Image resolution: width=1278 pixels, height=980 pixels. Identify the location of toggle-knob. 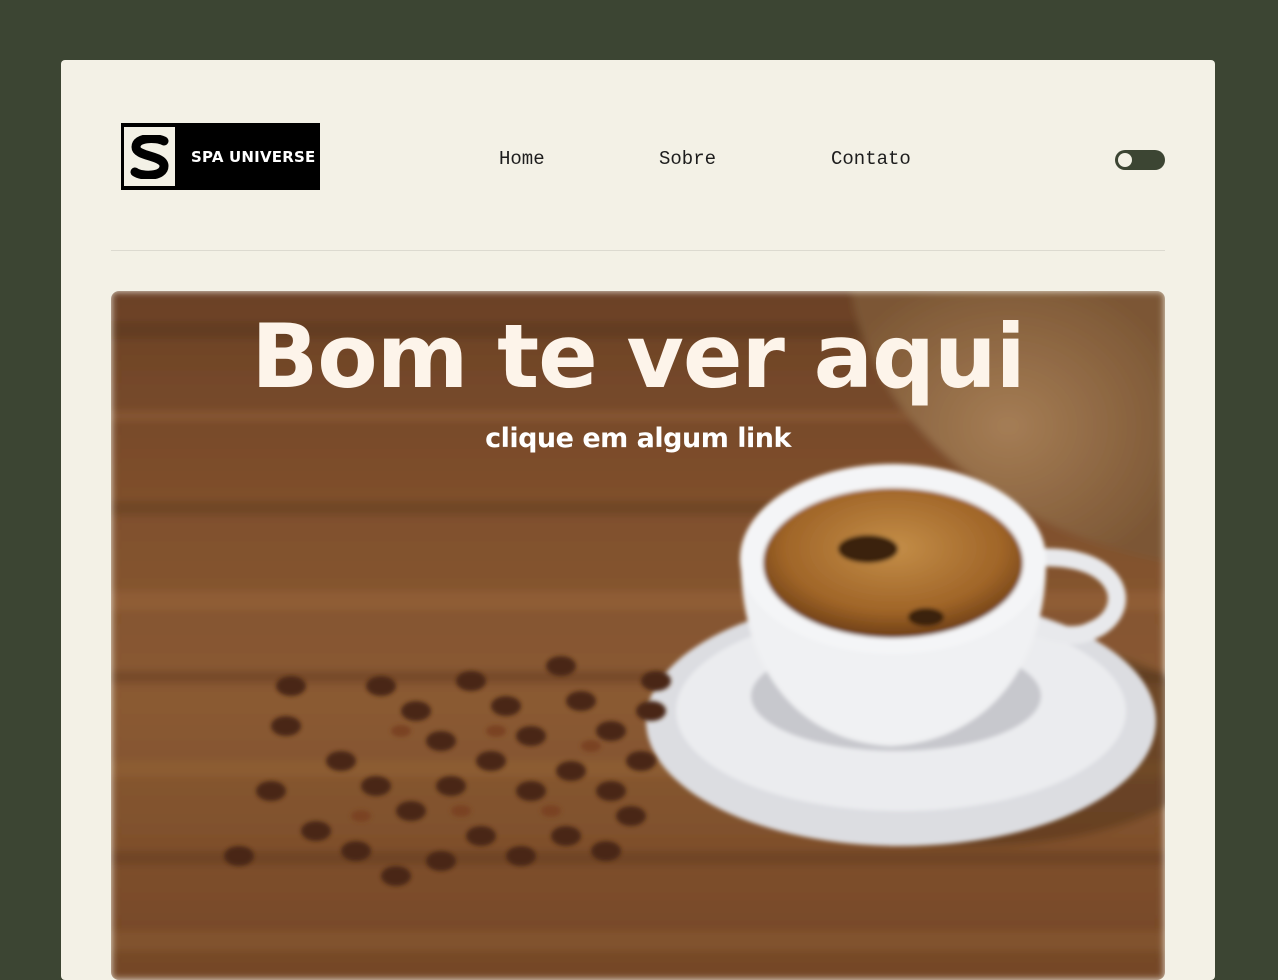
(1125, 160).